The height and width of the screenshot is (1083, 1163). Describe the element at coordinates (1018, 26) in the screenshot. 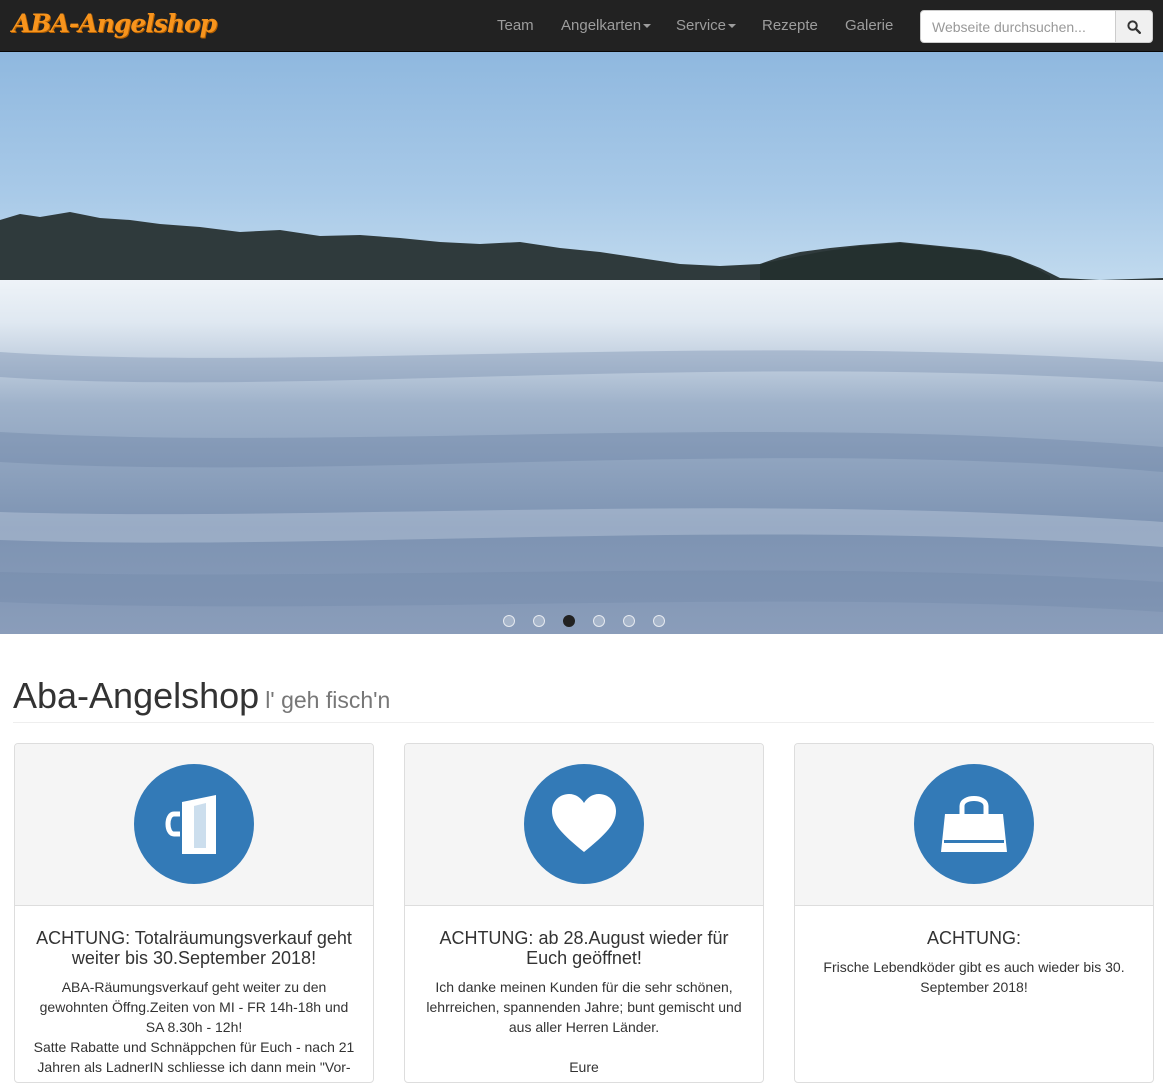

I see `search-input` at that location.